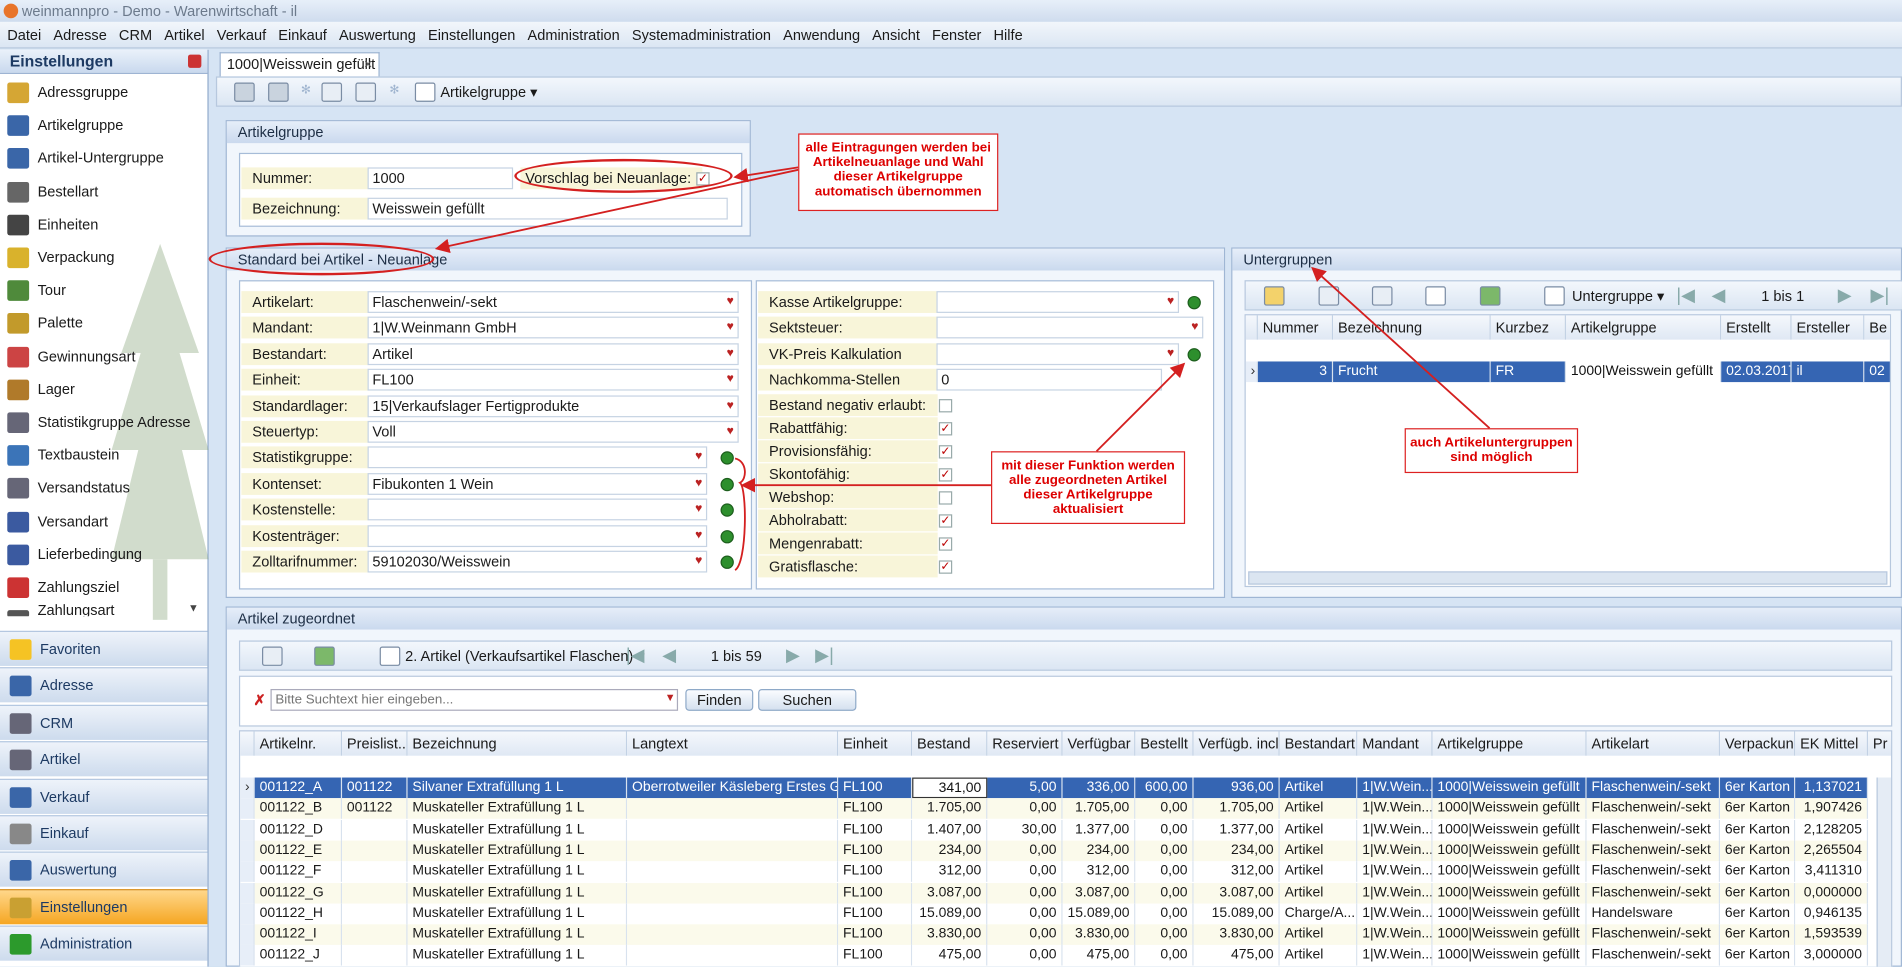 The image size is (1902, 967). Describe the element at coordinates (104, 869) in the screenshot. I see `nav-auswertung: Auswertung` at that location.